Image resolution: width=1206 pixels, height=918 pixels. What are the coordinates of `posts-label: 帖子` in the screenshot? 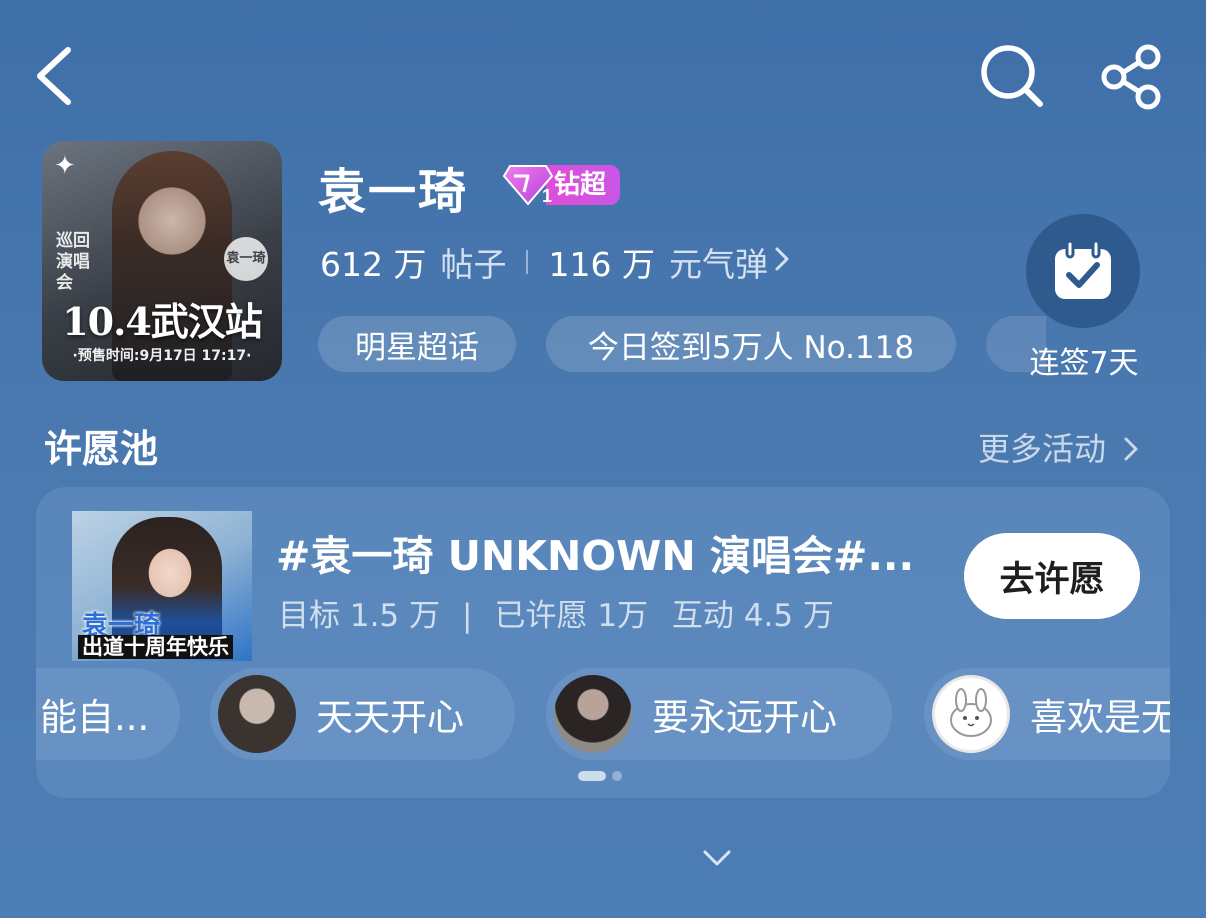 It's located at (473, 264).